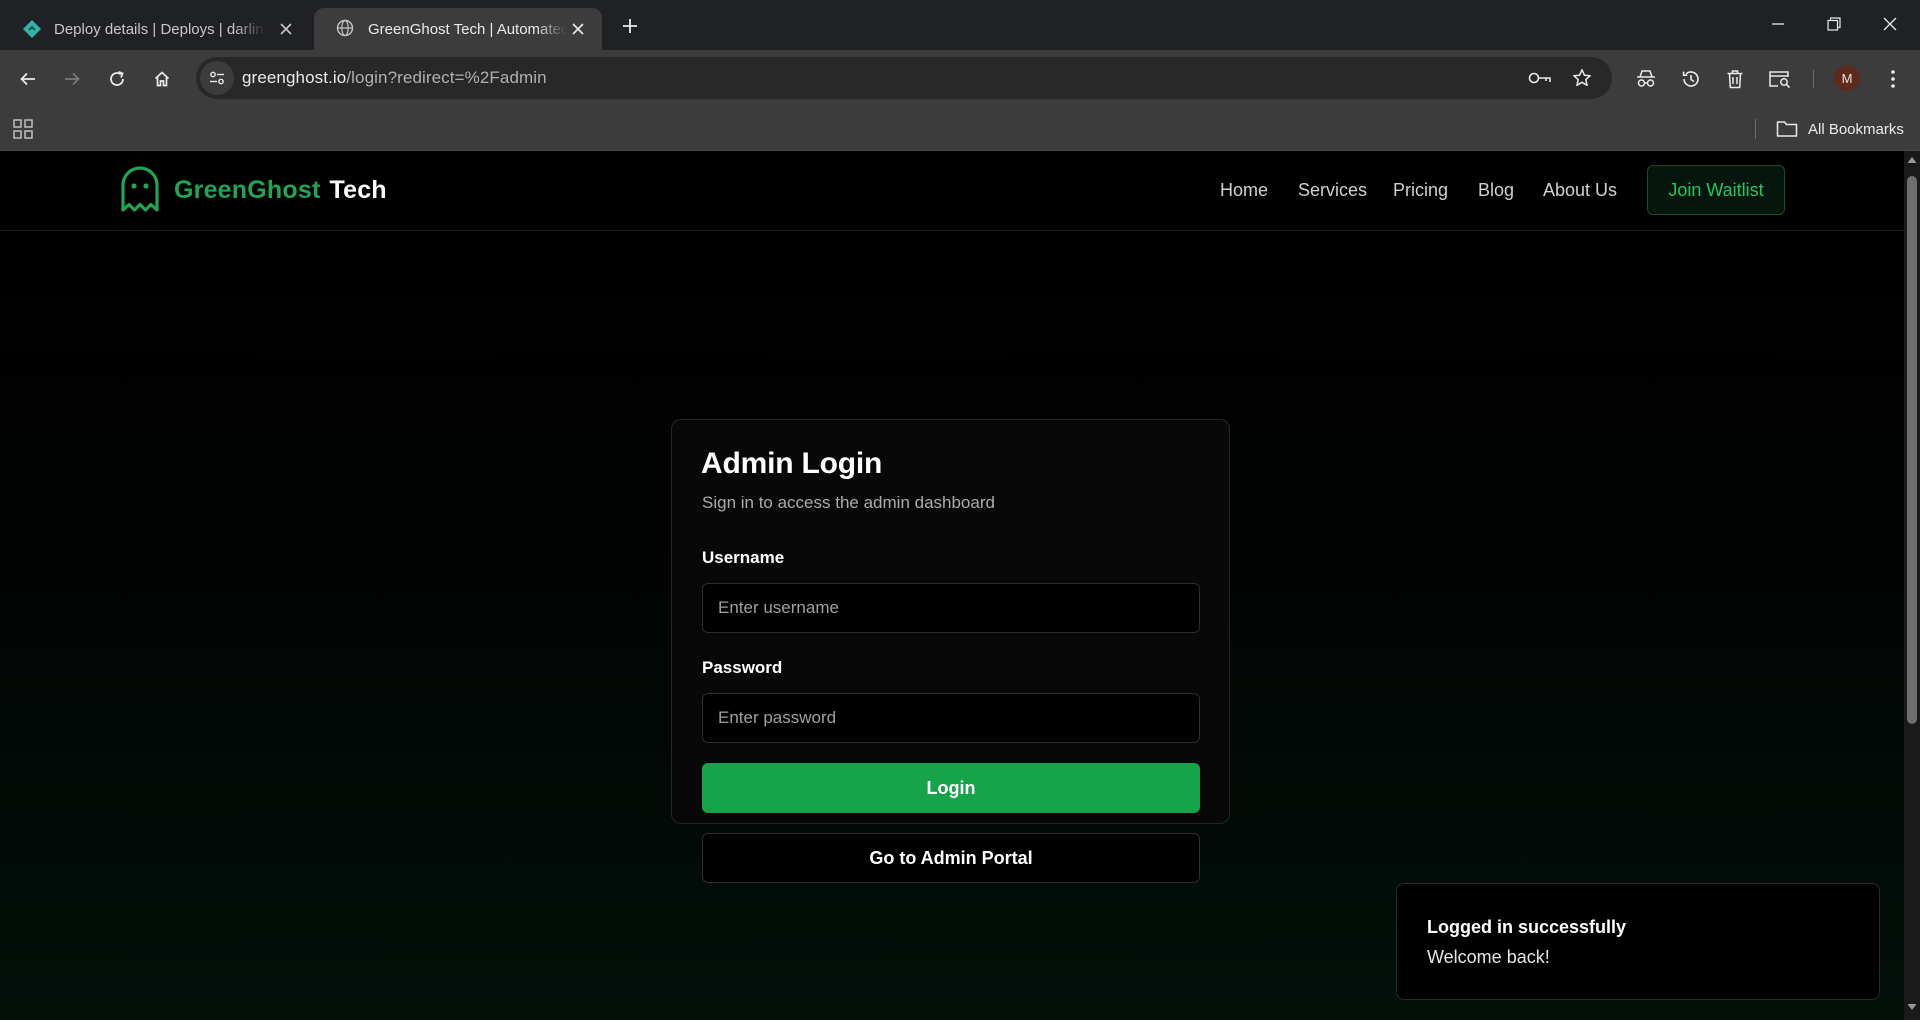 This screenshot has height=1020, width=1920. Describe the element at coordinates (1638, 941) in the screenshot. I see `success-toast: Logged in successfully Welcome back!` at that location.